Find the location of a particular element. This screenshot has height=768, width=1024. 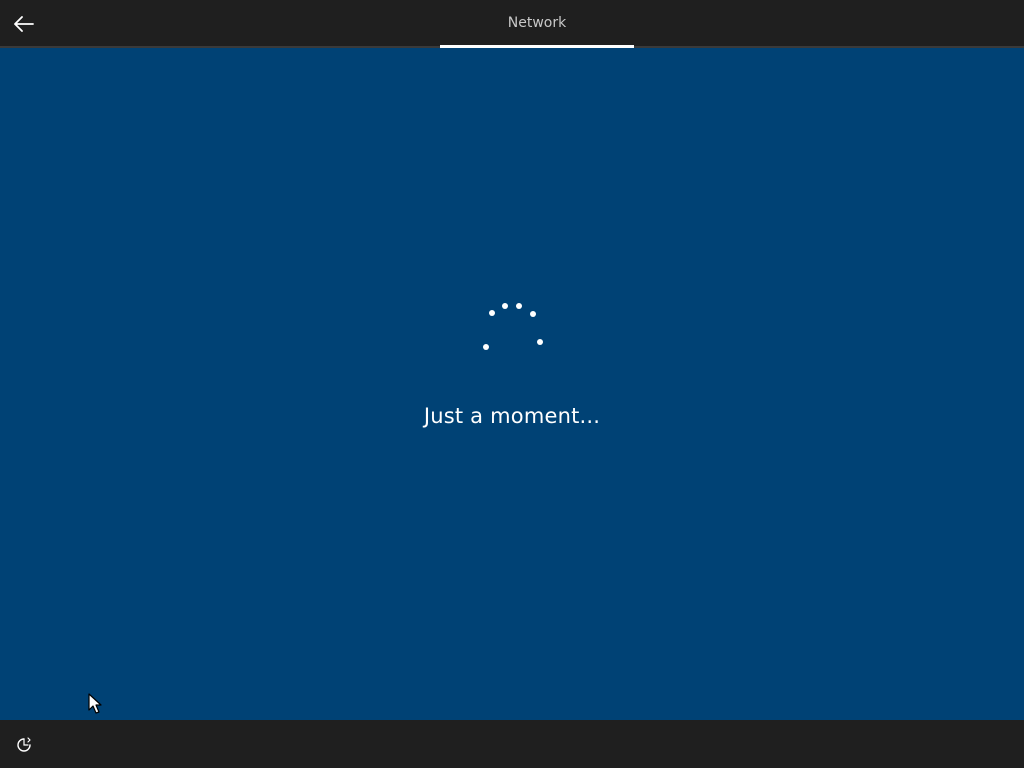

ease-of-access-icon is located at coordinates (24, 744).